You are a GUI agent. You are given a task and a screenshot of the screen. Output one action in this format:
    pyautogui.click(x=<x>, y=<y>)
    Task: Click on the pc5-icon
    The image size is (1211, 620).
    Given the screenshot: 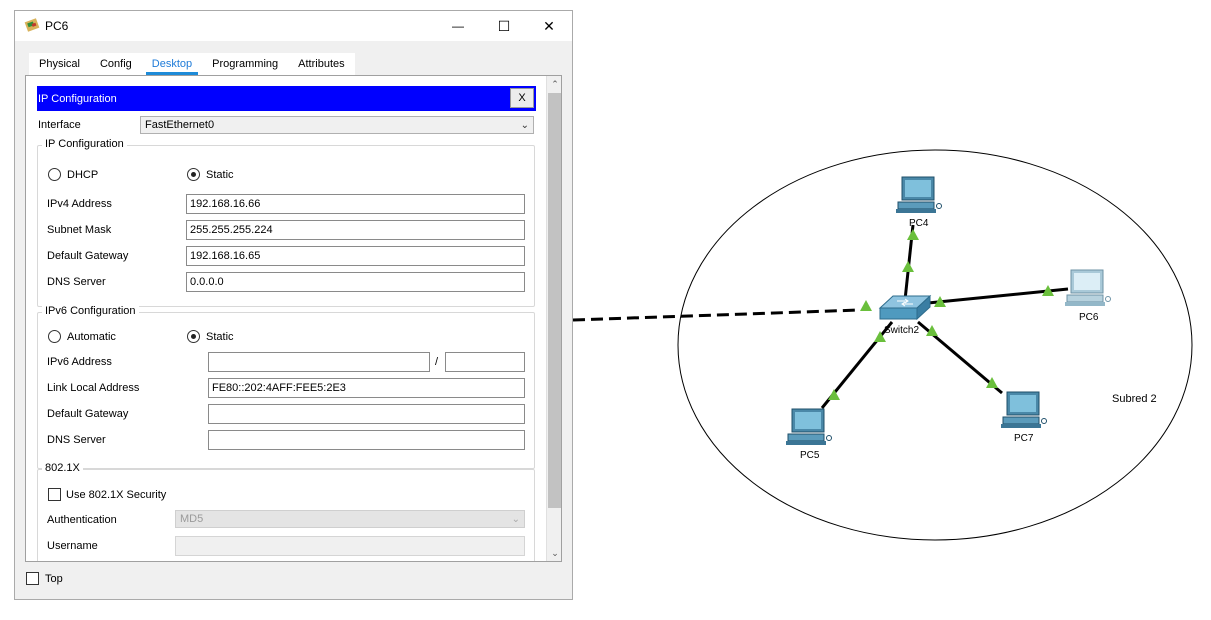 What is the action you would take?
    pyautogui.click(x=809, y=426)
    